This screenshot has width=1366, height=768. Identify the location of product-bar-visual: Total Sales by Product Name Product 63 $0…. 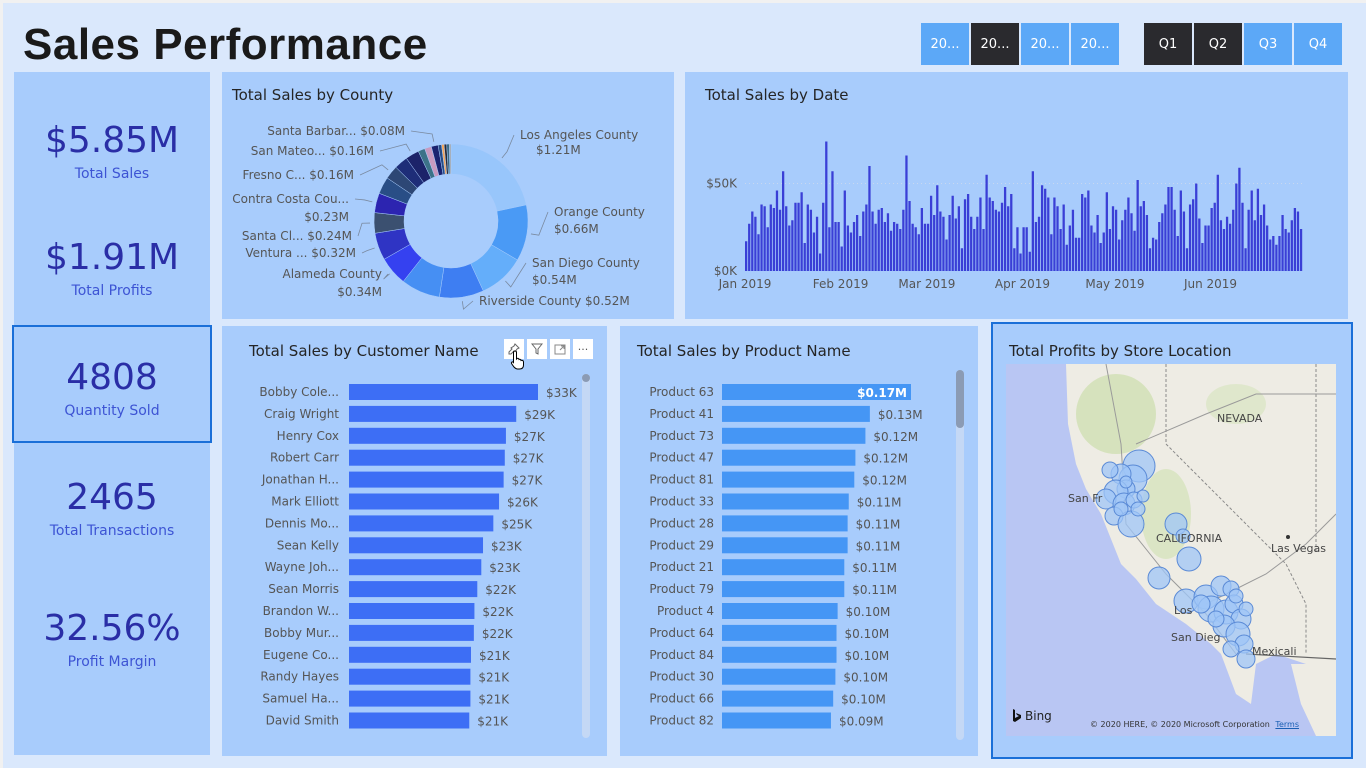
(799, 541).